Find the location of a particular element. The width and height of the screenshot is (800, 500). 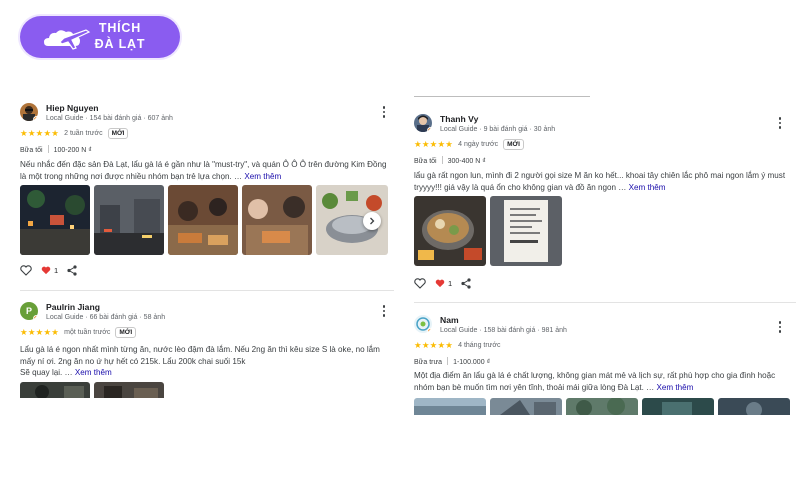

thich-da-lat-logo: THÍCH ĐÀ LẠT is located at coordinates (100, 37).